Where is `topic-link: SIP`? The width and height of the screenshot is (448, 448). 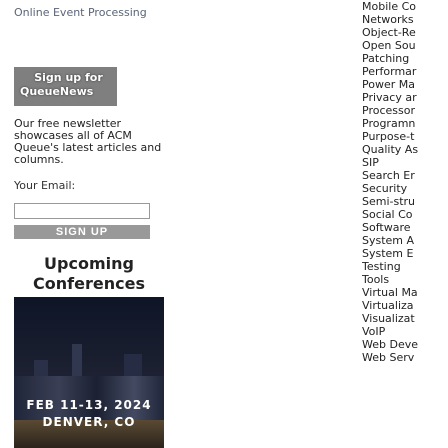
topic-link: SIP is located at coordinates (405, 162).